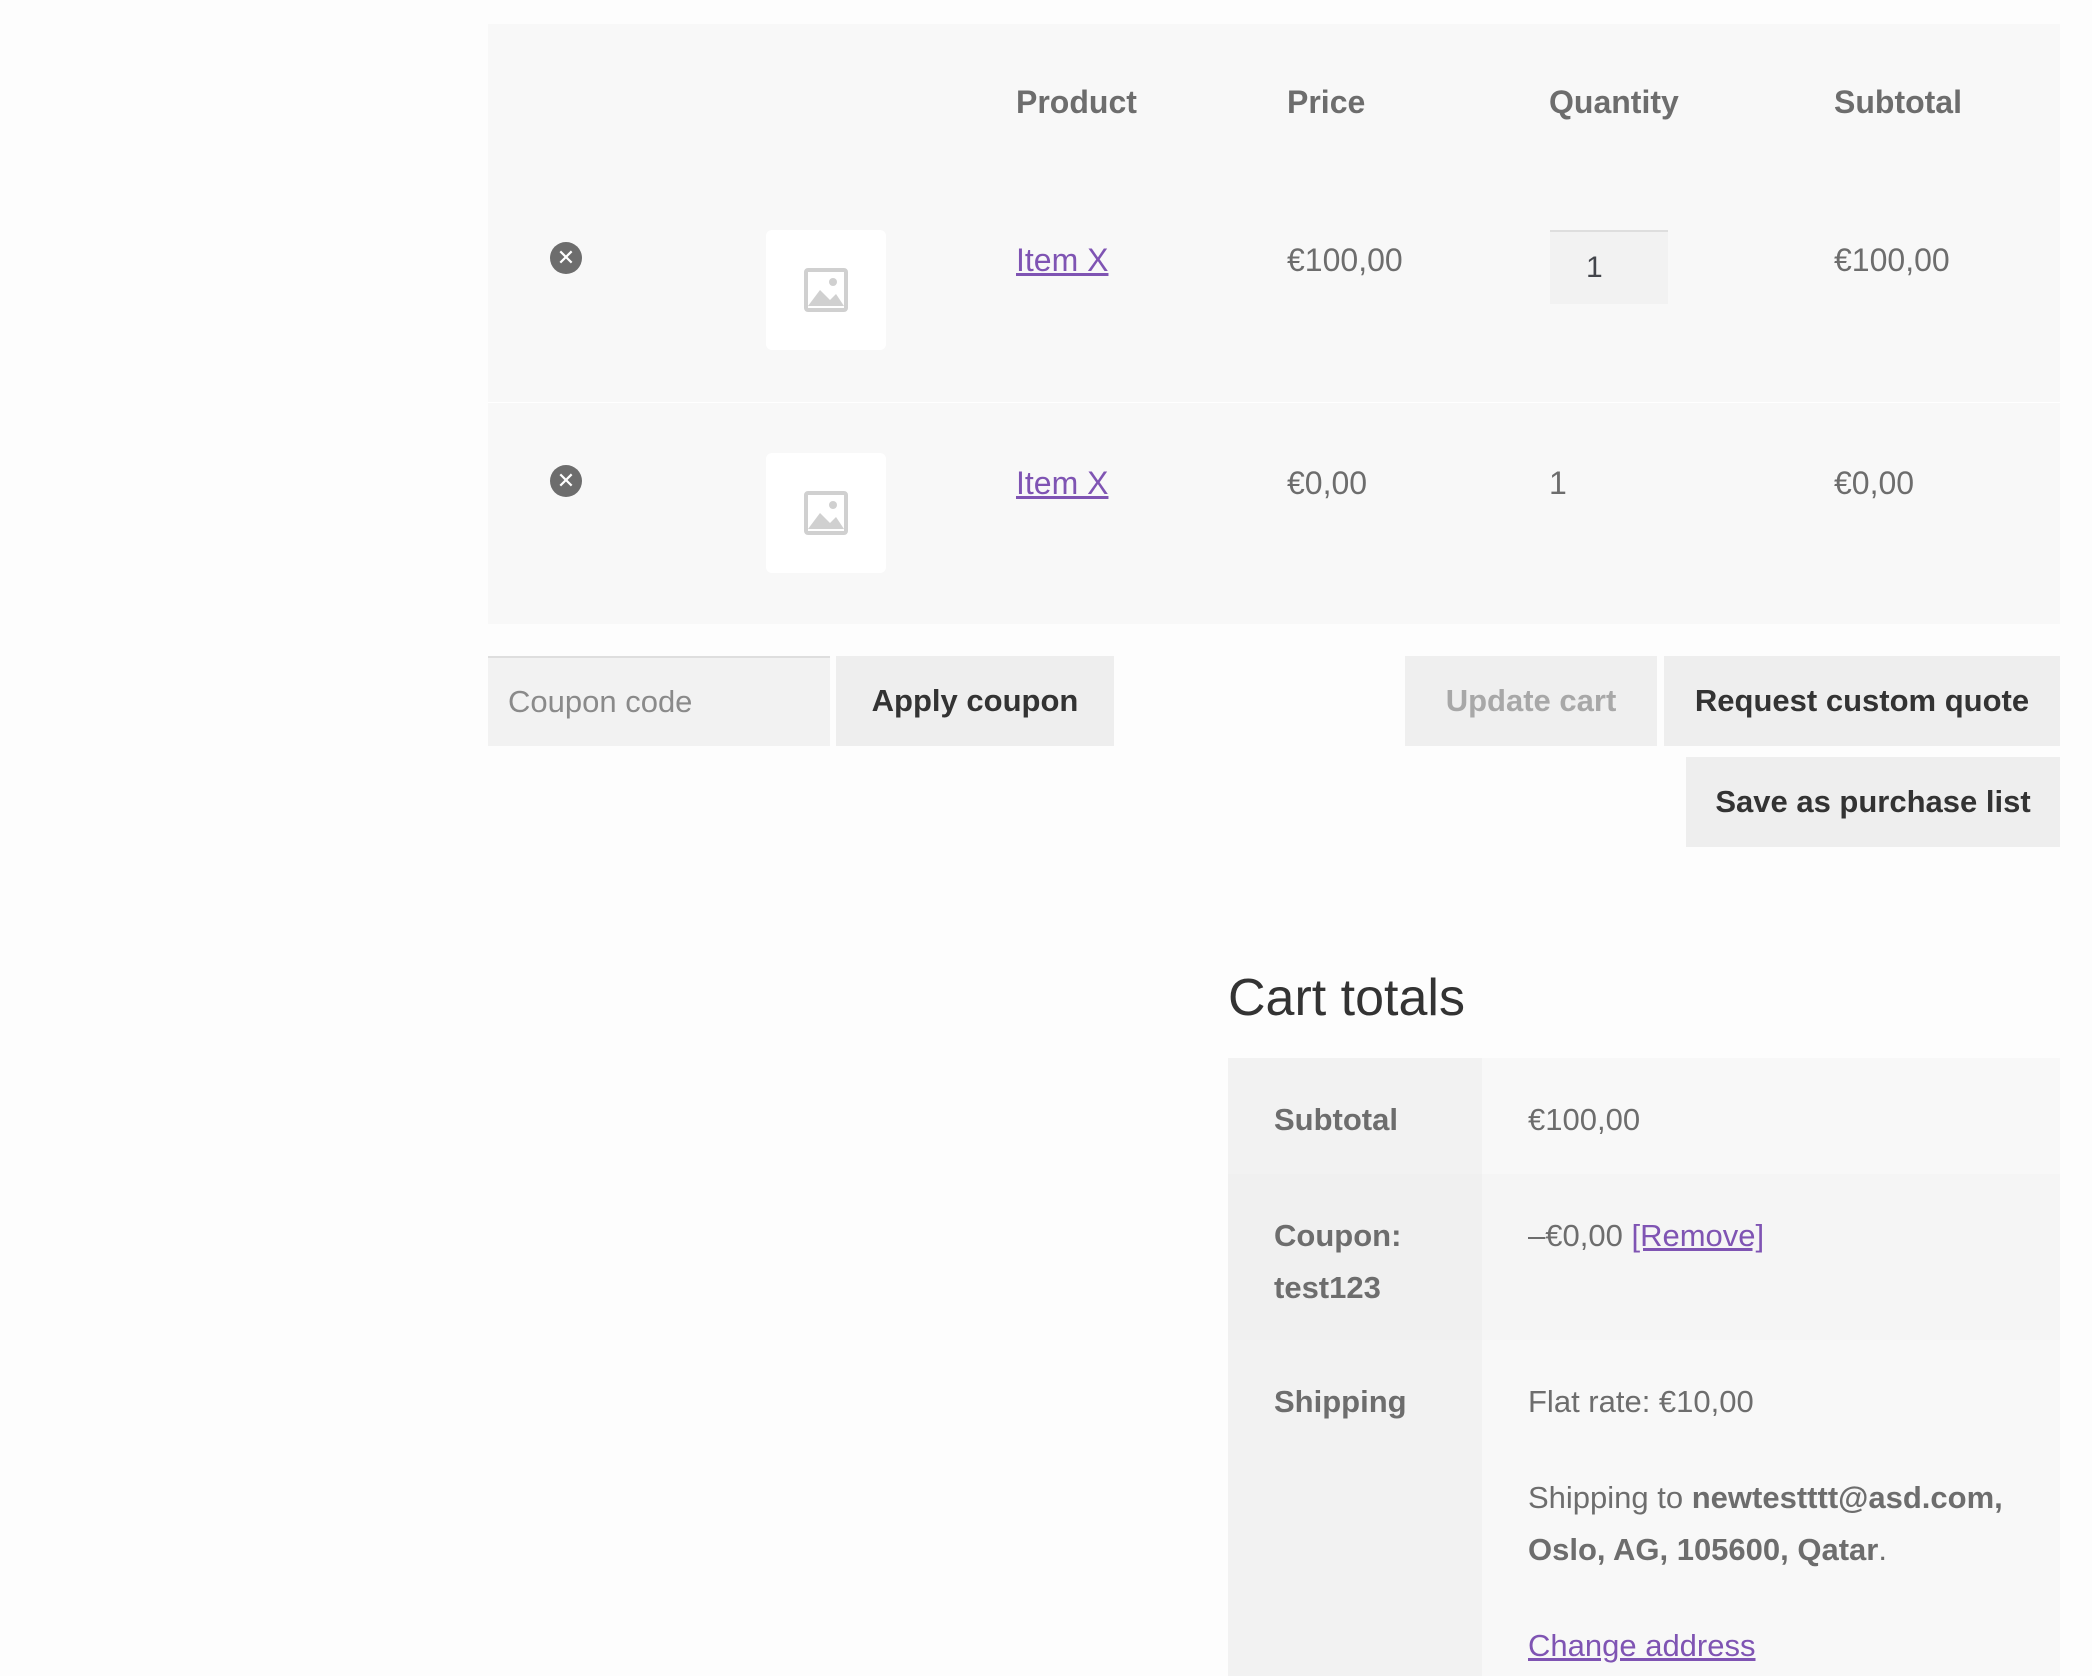 The image size is (2092, 1676). What do you see at coordinates (1346, 998) in the screenshot?
I see `cart-totals-title: Cart totals` at bounding box center [1346, 998].